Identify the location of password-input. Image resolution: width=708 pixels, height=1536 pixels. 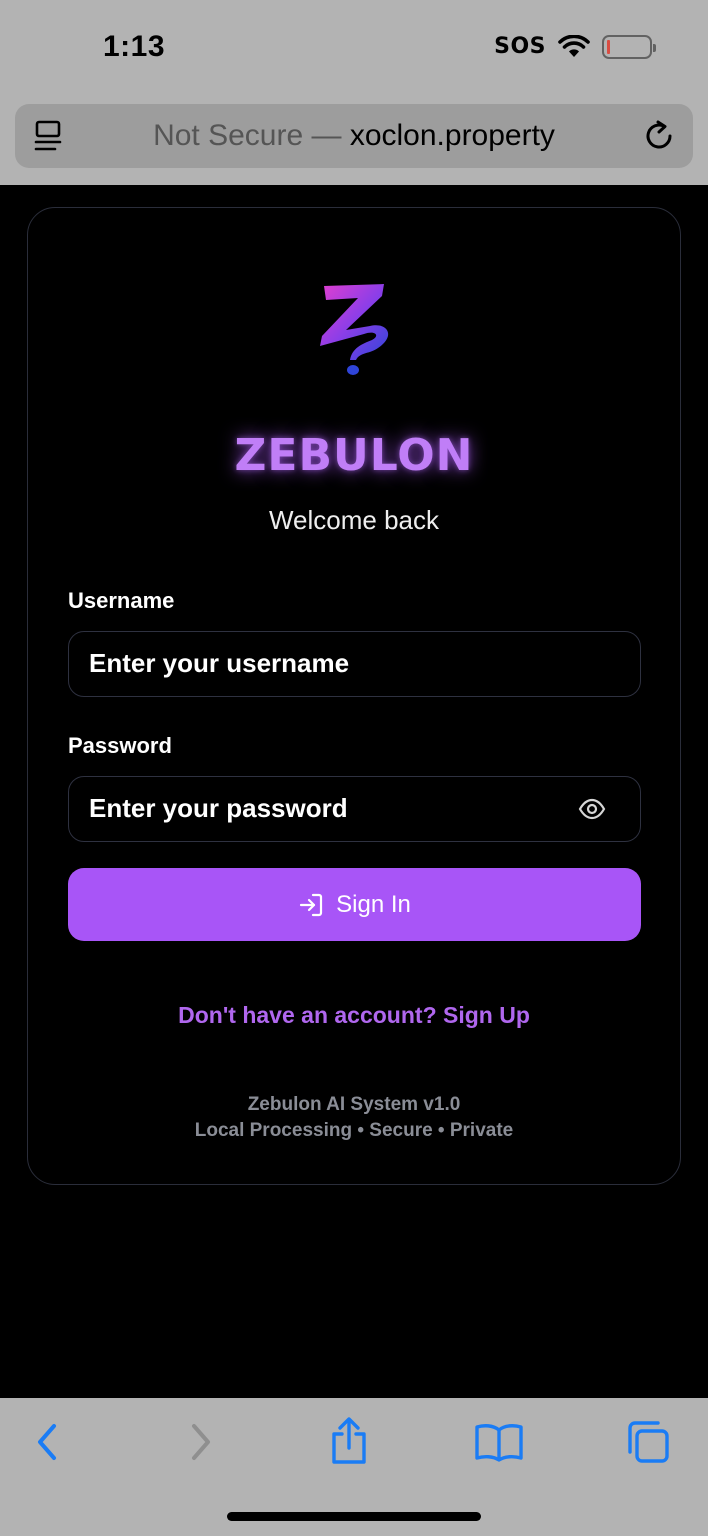
(324, 808).